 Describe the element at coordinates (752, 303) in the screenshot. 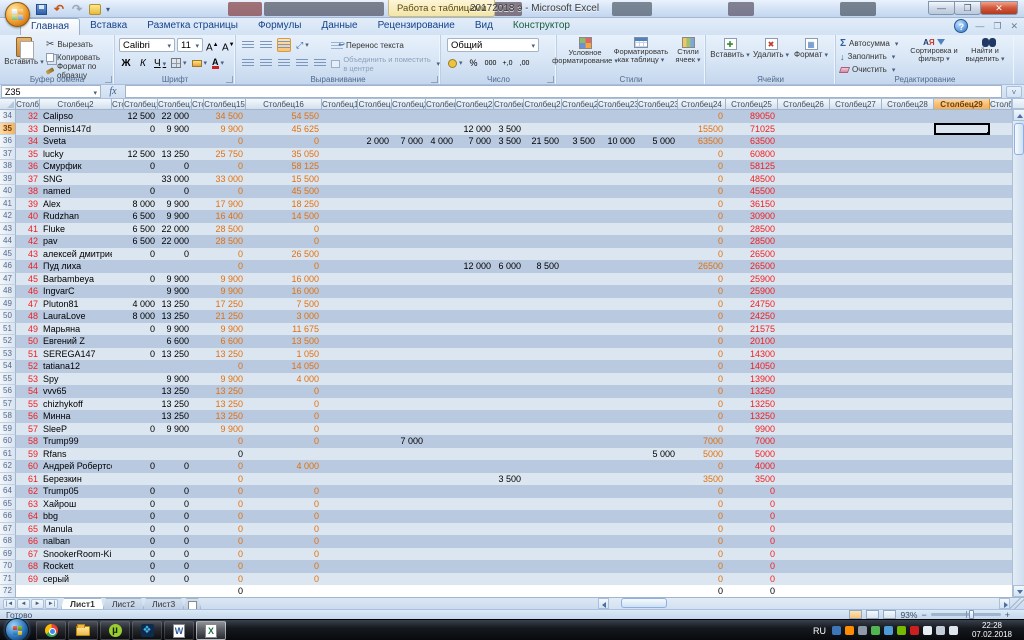

I see `cell-r49-c20: 24750` at that location.